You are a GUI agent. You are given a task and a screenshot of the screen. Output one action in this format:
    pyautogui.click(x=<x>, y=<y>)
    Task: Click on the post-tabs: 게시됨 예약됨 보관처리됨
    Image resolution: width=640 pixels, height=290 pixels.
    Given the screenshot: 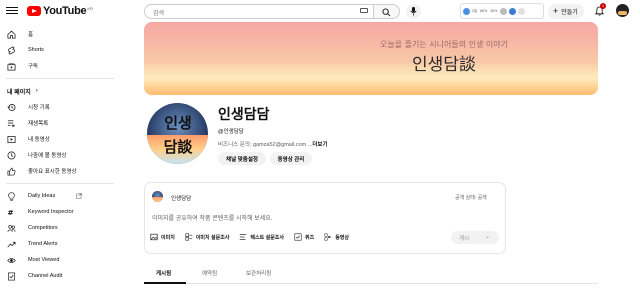 What is the action you would take?
    pyautogui.click(x=371, y=274)
    